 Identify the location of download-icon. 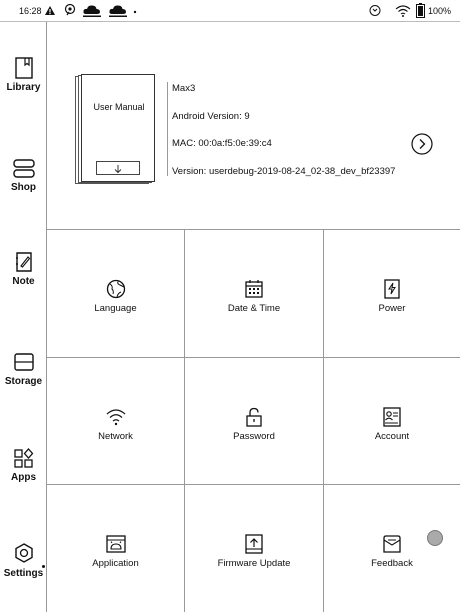
(118, 168).